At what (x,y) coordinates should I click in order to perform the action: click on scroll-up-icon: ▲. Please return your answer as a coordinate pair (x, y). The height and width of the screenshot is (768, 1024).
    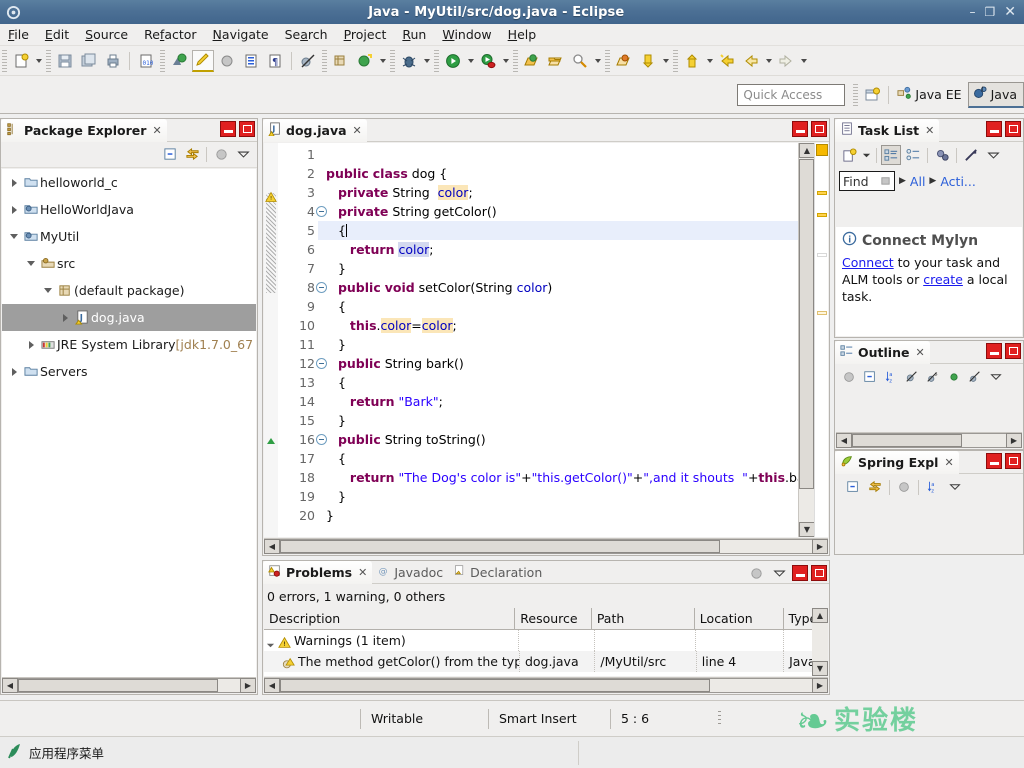
    Looking at the image, I should click on (807, 150).